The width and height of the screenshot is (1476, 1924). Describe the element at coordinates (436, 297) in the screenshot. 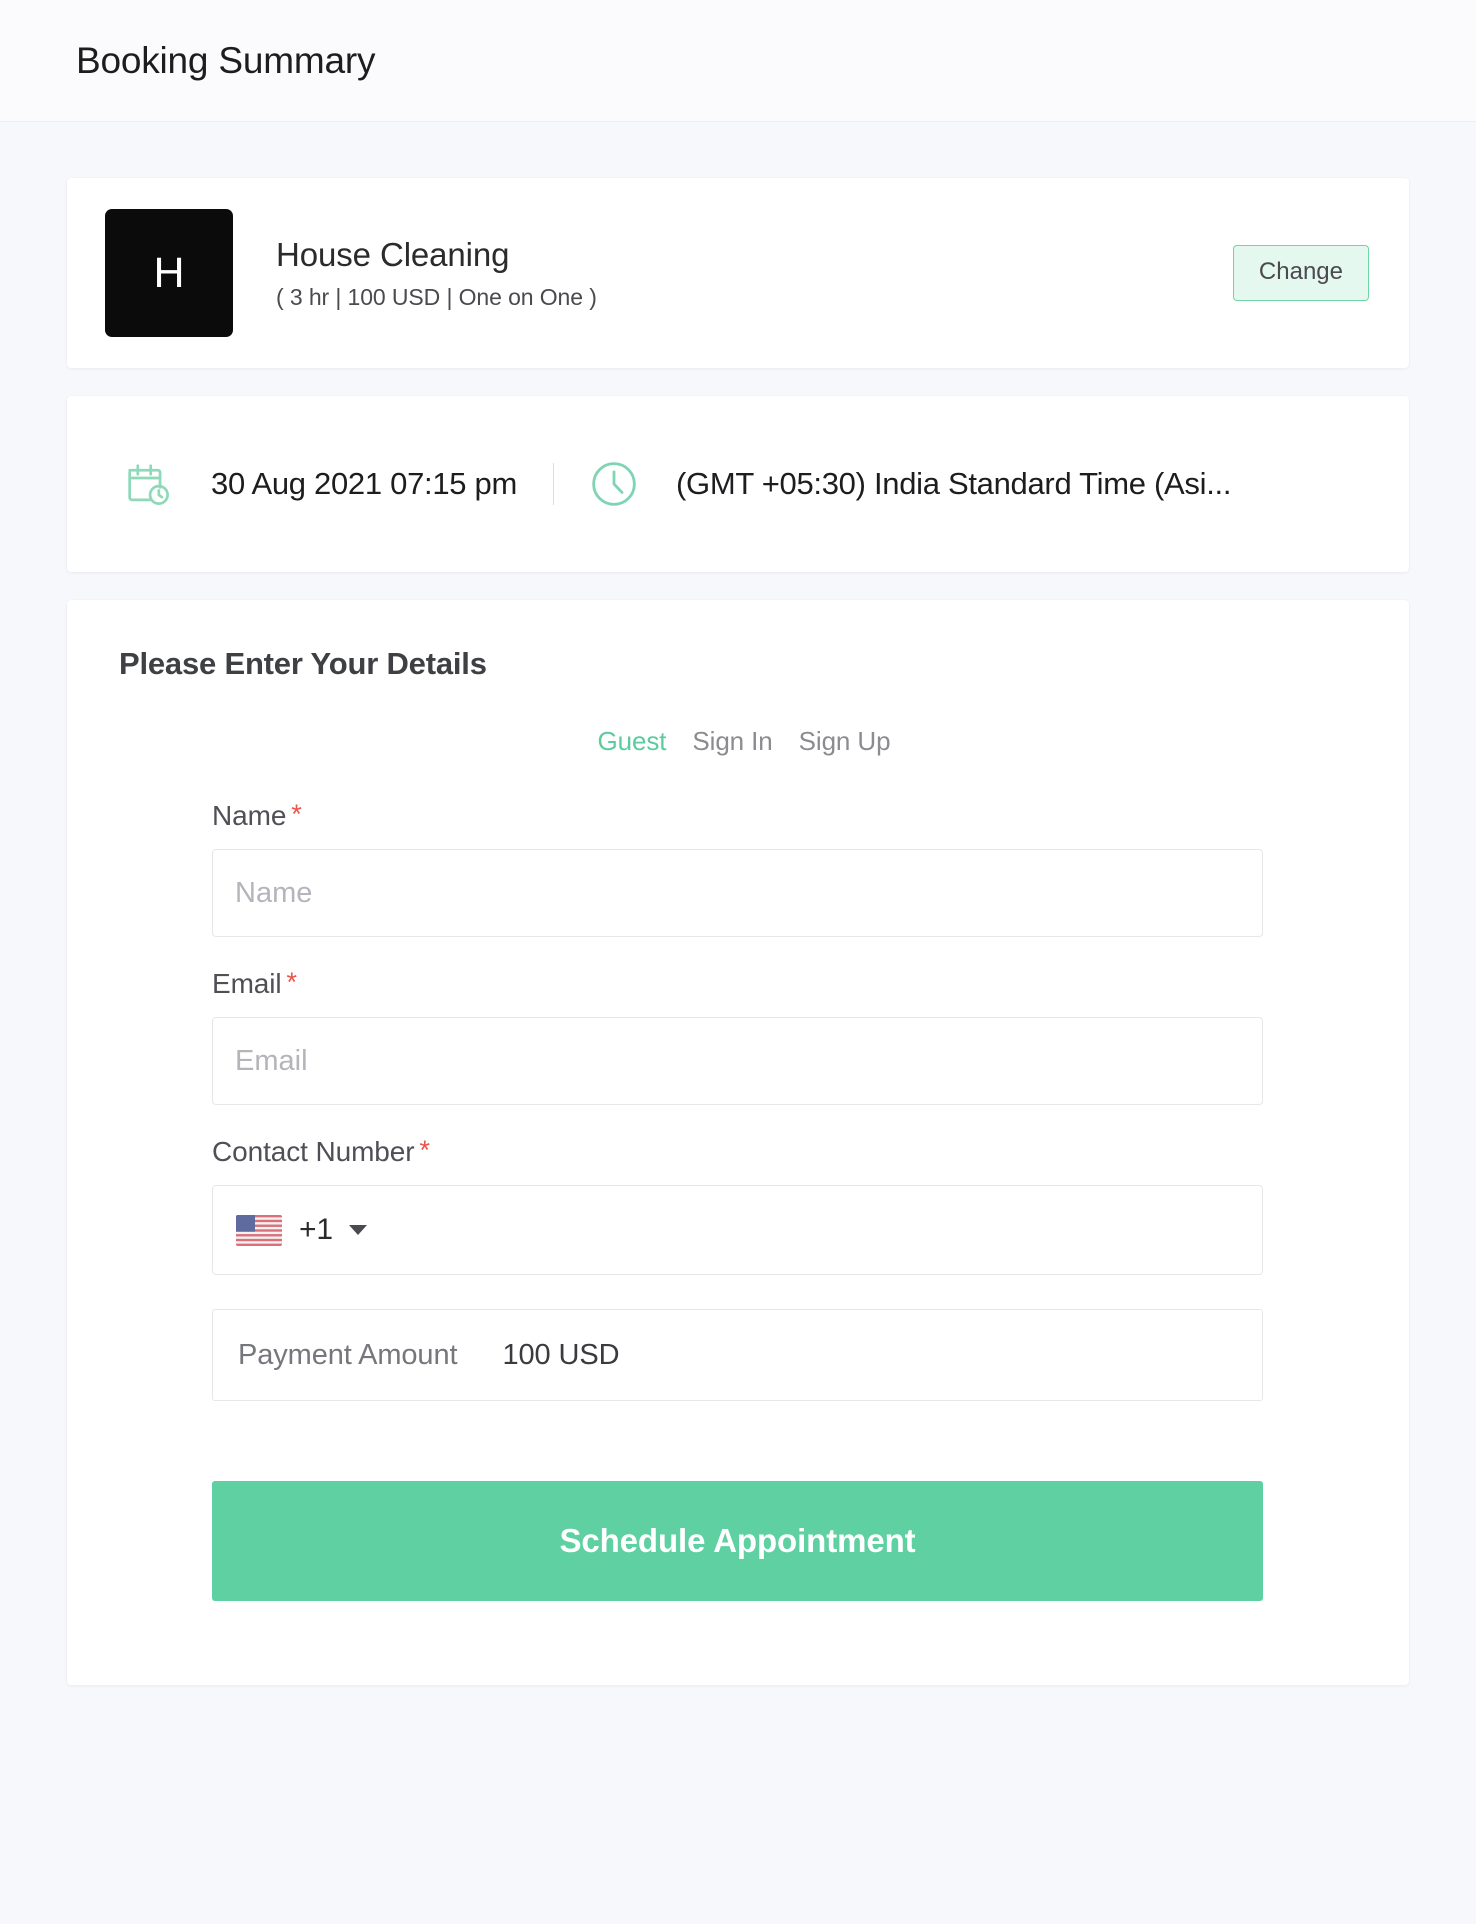

I see `service-meta: ( 3 hr | 100 USD | One on One )` at that location.